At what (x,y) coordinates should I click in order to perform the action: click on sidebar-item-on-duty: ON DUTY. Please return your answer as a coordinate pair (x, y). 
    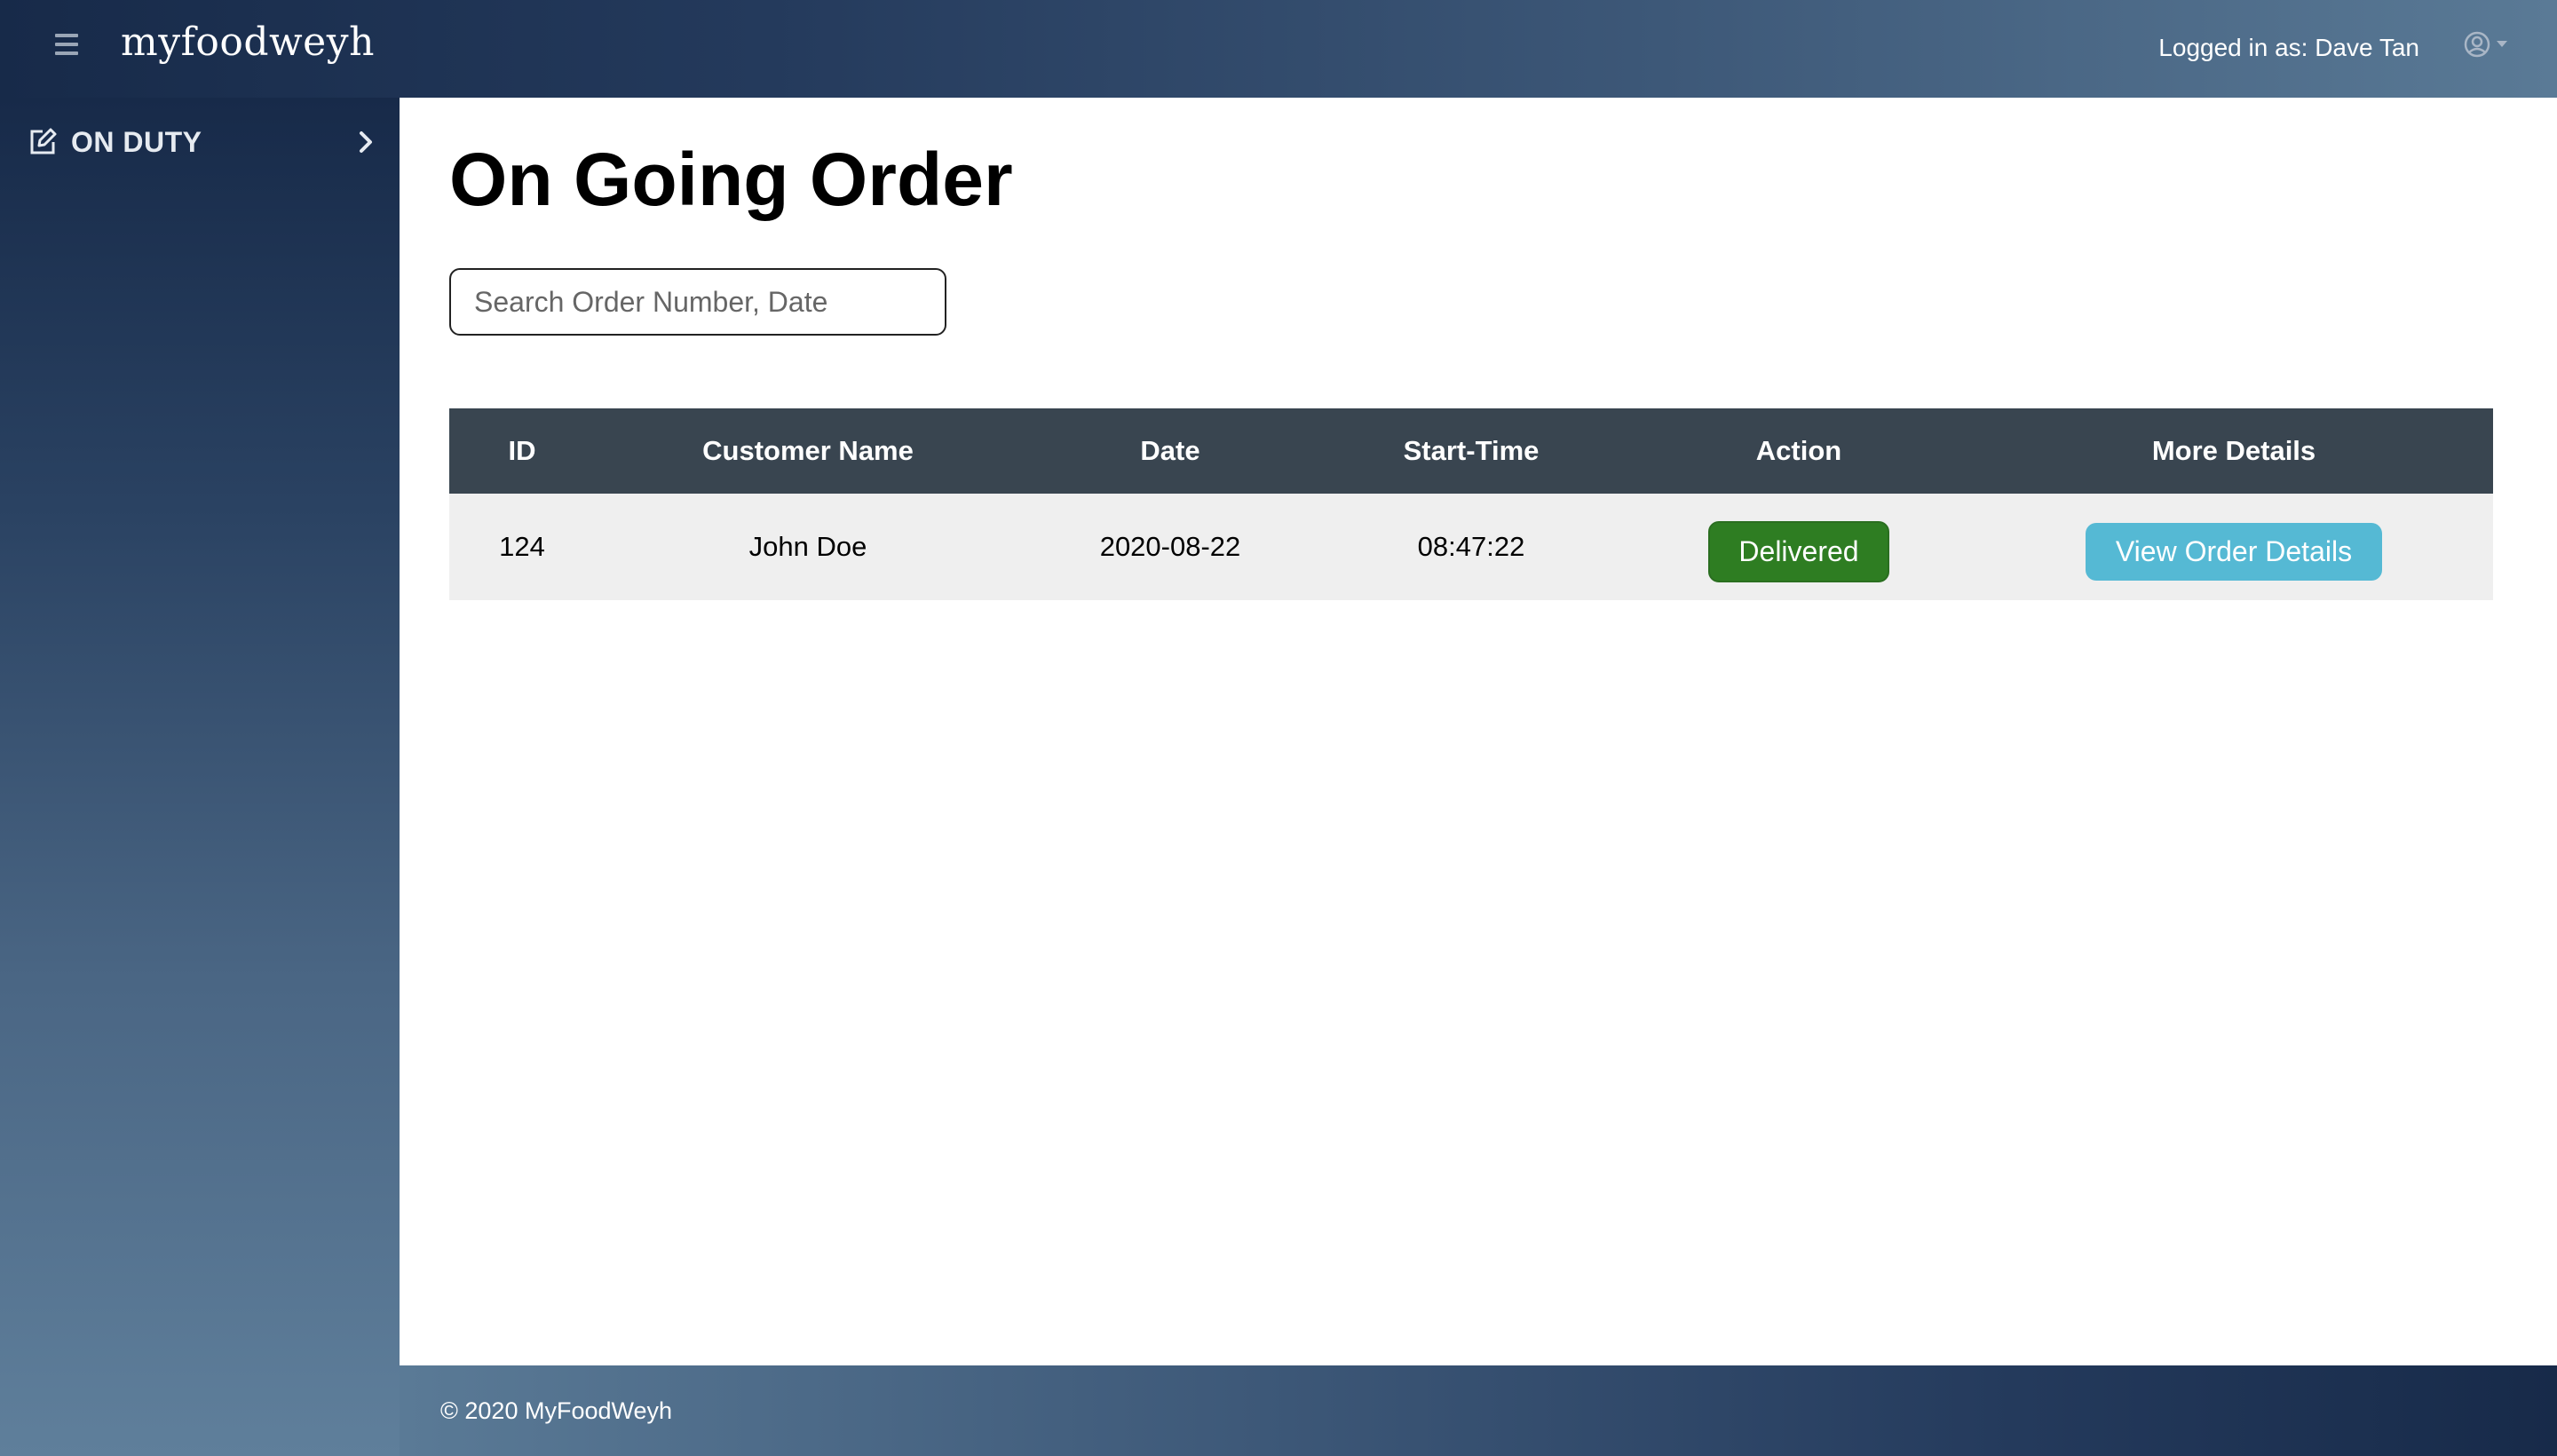
    Looking at the image, I should click on (201, 142).